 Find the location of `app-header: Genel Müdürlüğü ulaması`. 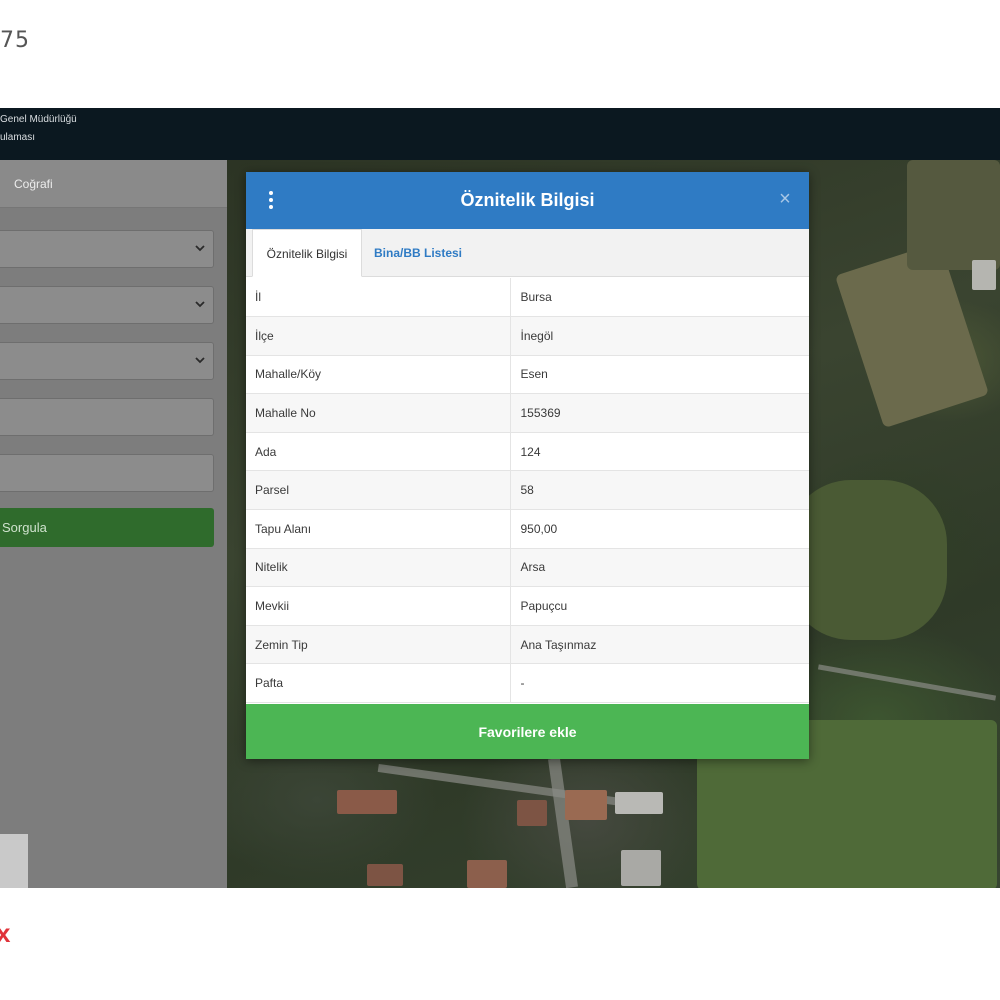

app-header: Genel Müdürlüğü ulaması is located at coordinates (500, 134).